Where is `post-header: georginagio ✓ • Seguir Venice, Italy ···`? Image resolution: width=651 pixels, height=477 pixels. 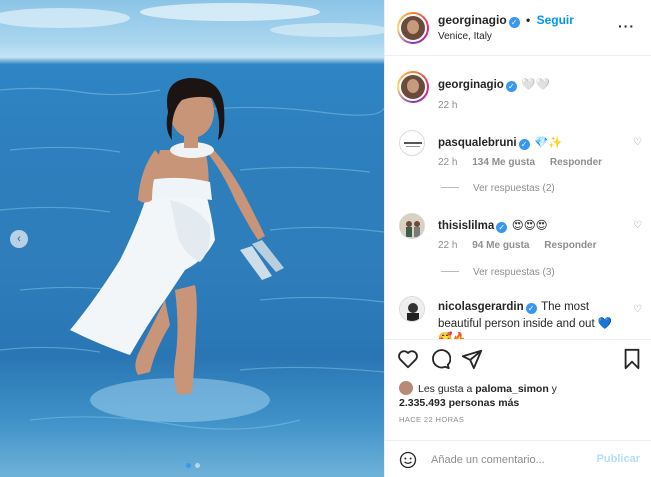 post-header: georginagio ✓ • Seguir Venice, Italy ··· is located at coordinates (518, 28).